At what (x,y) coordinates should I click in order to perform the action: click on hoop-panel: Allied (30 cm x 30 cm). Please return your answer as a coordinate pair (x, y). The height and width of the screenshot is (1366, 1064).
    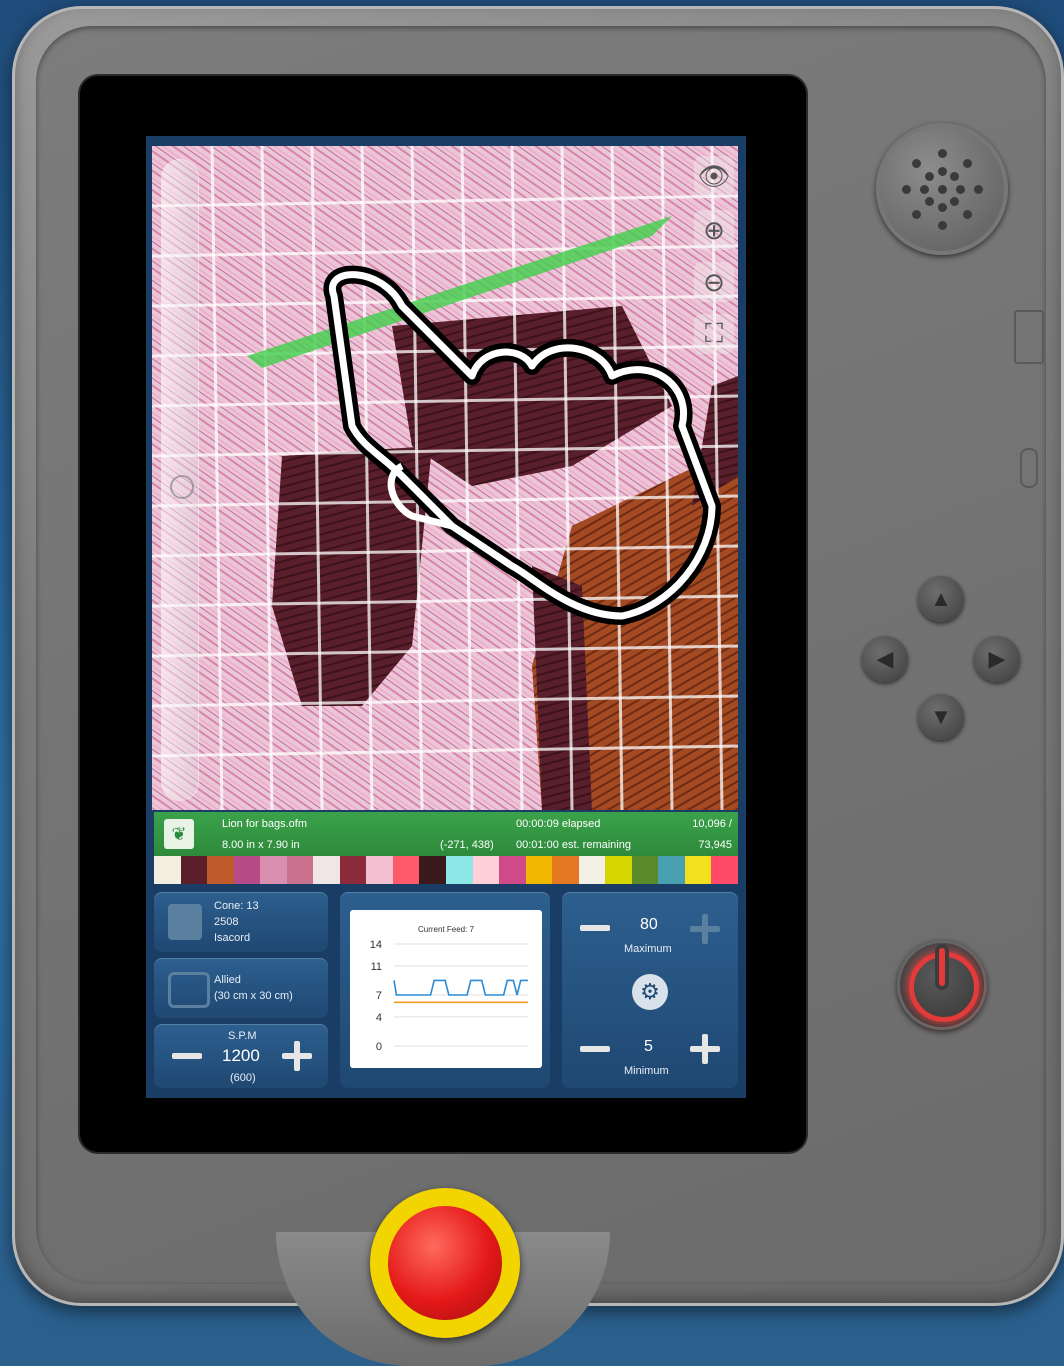
    Looking at the image, I should click on (241, 988).